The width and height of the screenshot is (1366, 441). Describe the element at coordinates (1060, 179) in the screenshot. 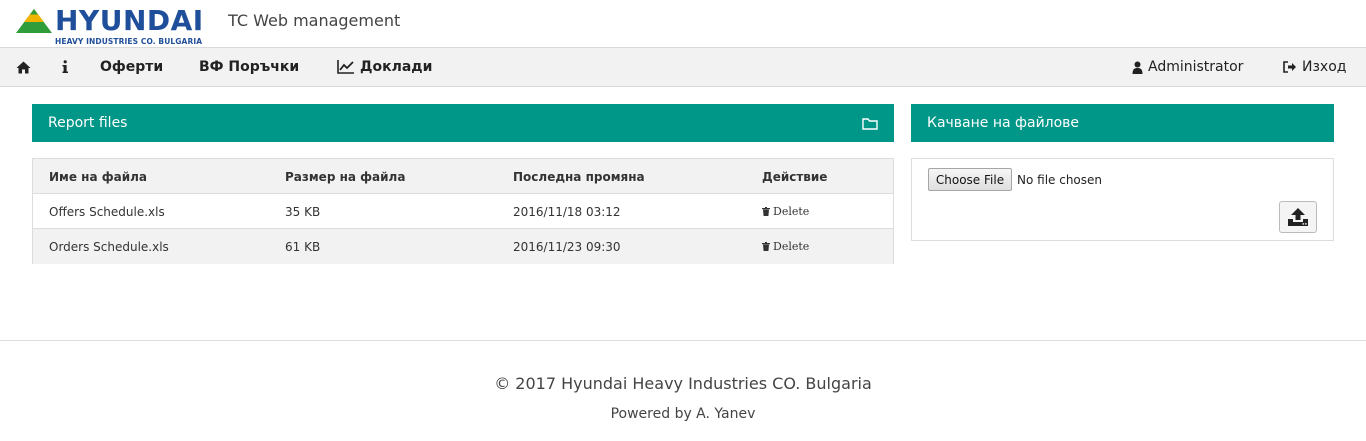

I see `file-status: No file chosen` at that location.